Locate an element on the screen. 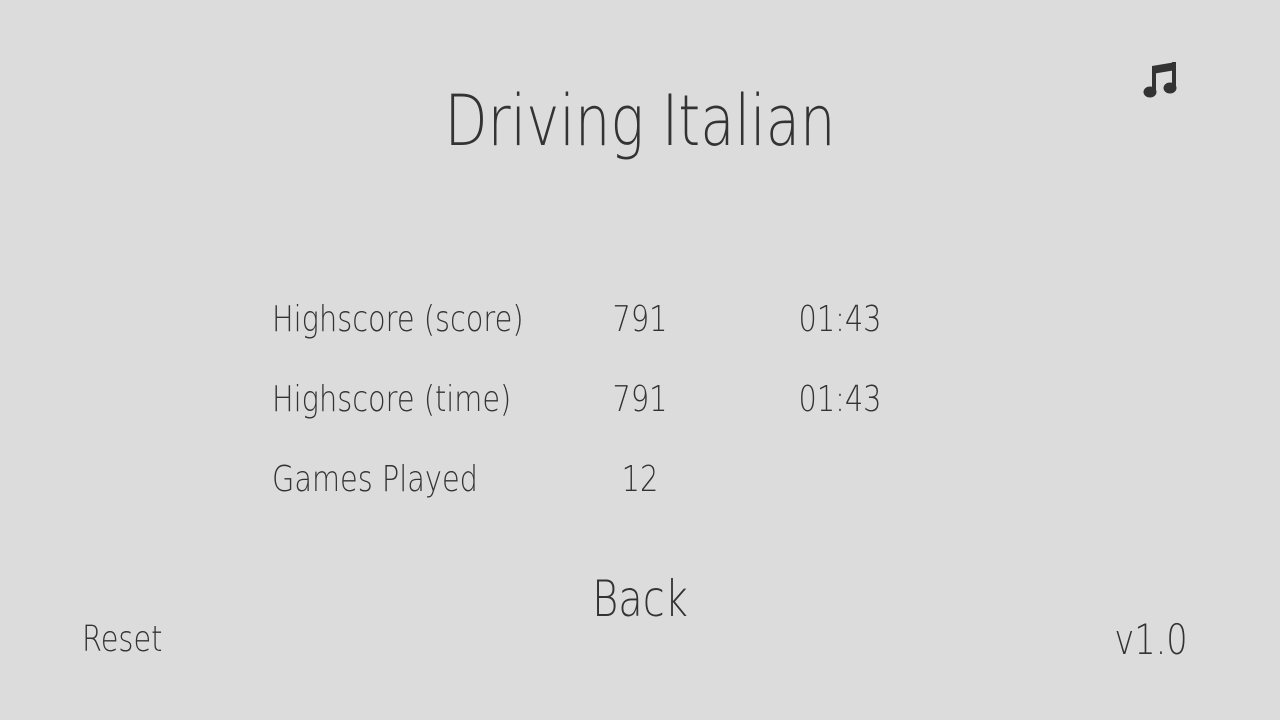  stat-label: Highscore (time) is located at coordinates (392, 399).